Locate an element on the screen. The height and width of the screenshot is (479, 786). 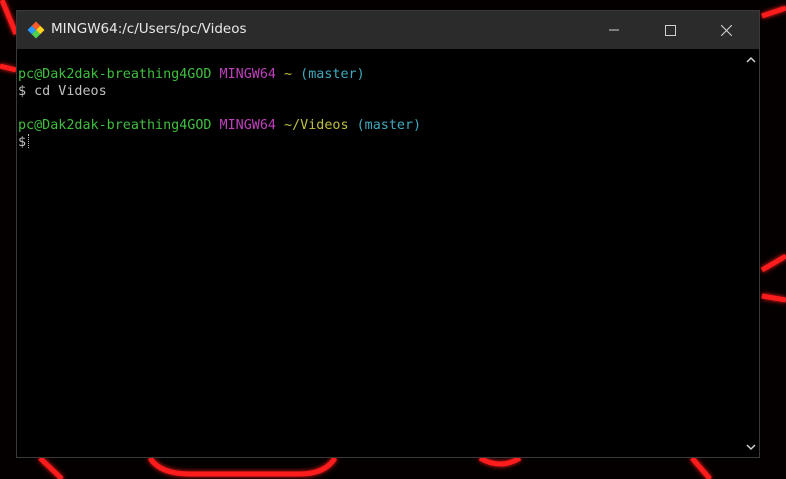
close-icon is located at coordinates (726, 30).